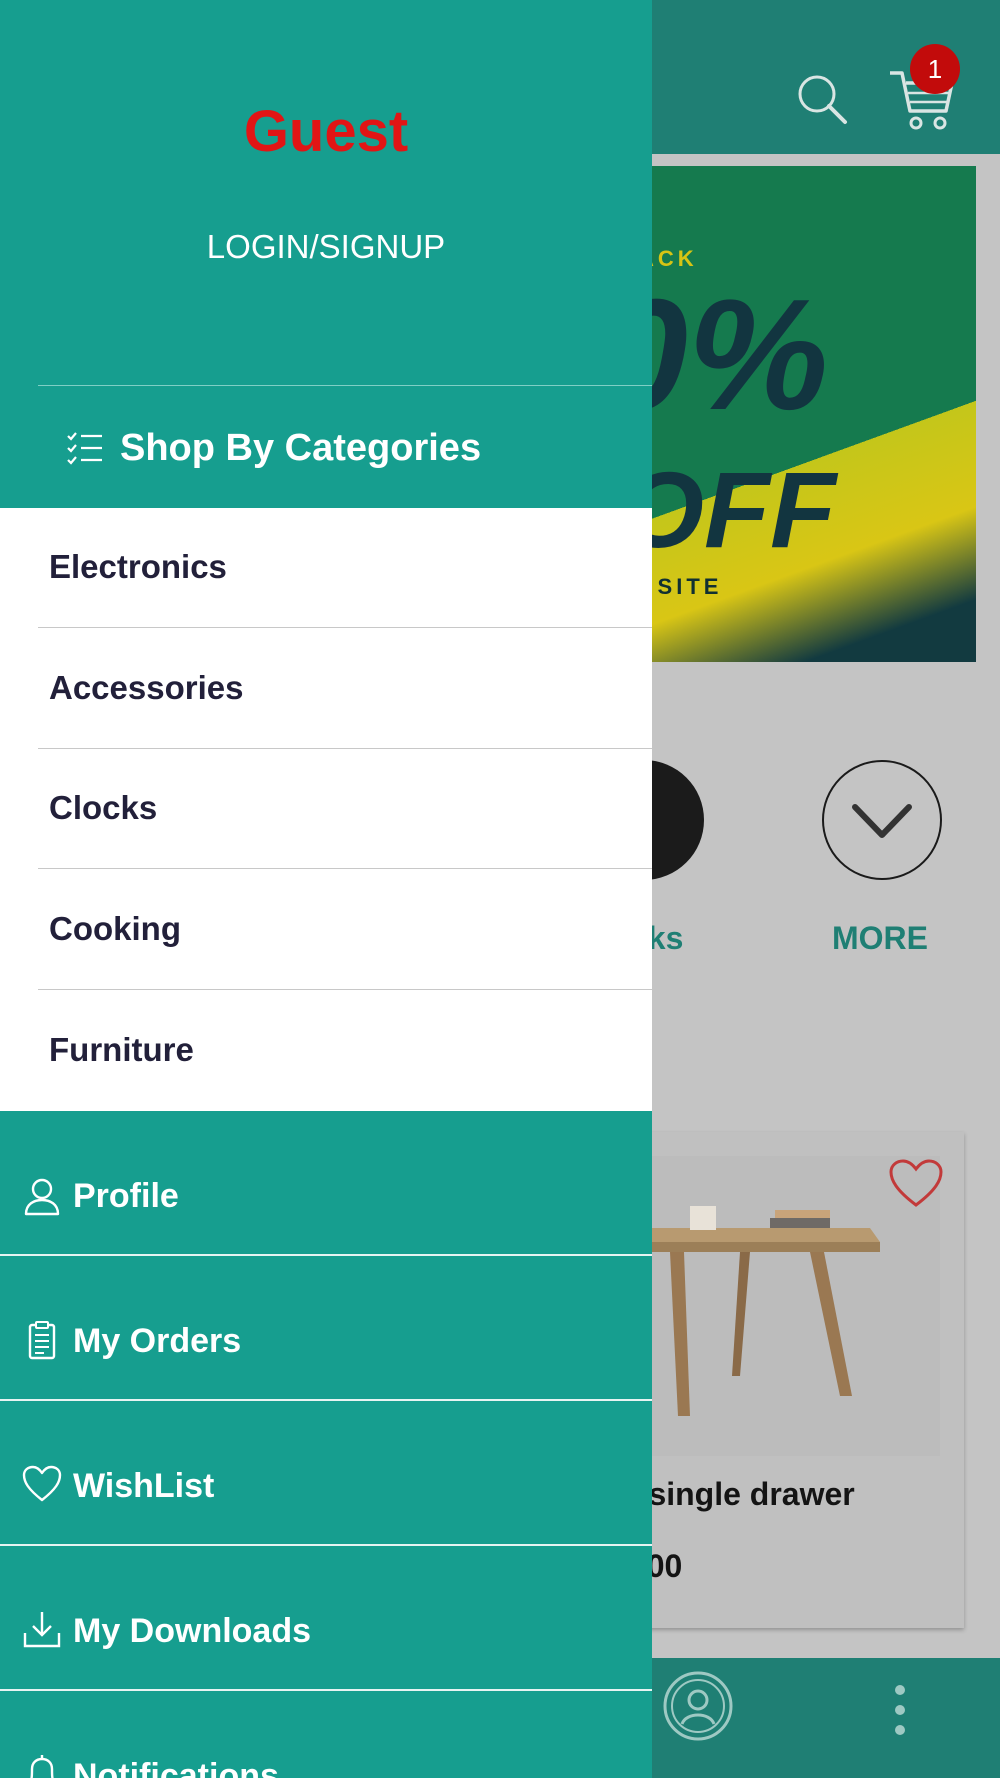 This screenshot has height=1778, width=1000. Describe the element at coordinates (737, 1494) in the screenshot. I see `product-name: n single drawer` at that location.